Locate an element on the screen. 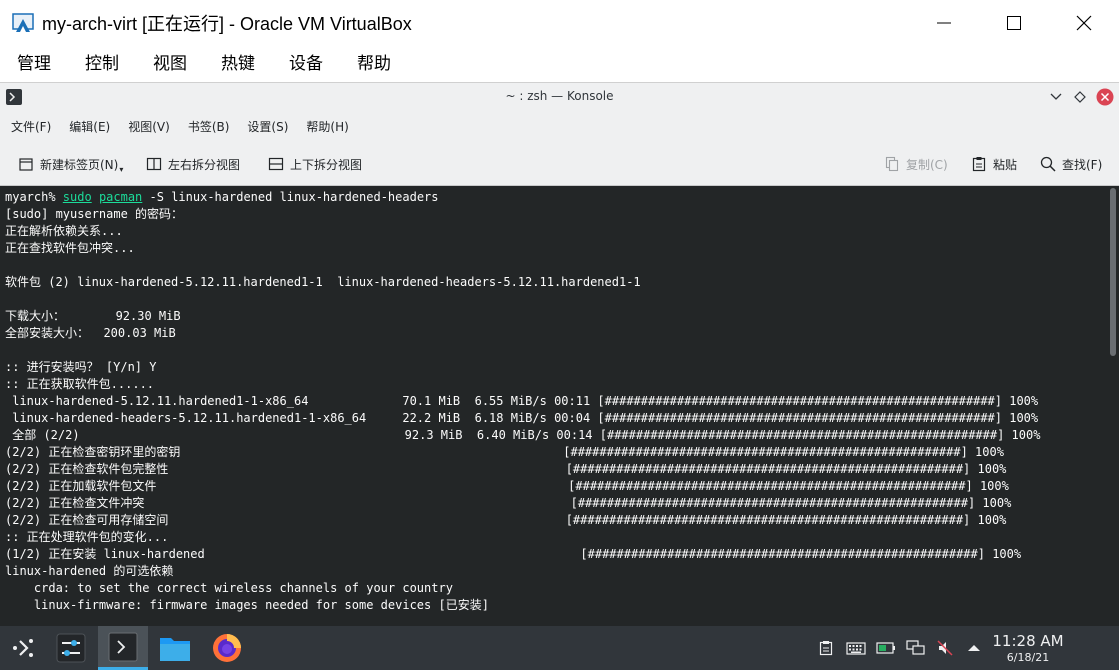 This screenshot has height=670, width=1119. maximize-button is located at coordinates (1014, 23).